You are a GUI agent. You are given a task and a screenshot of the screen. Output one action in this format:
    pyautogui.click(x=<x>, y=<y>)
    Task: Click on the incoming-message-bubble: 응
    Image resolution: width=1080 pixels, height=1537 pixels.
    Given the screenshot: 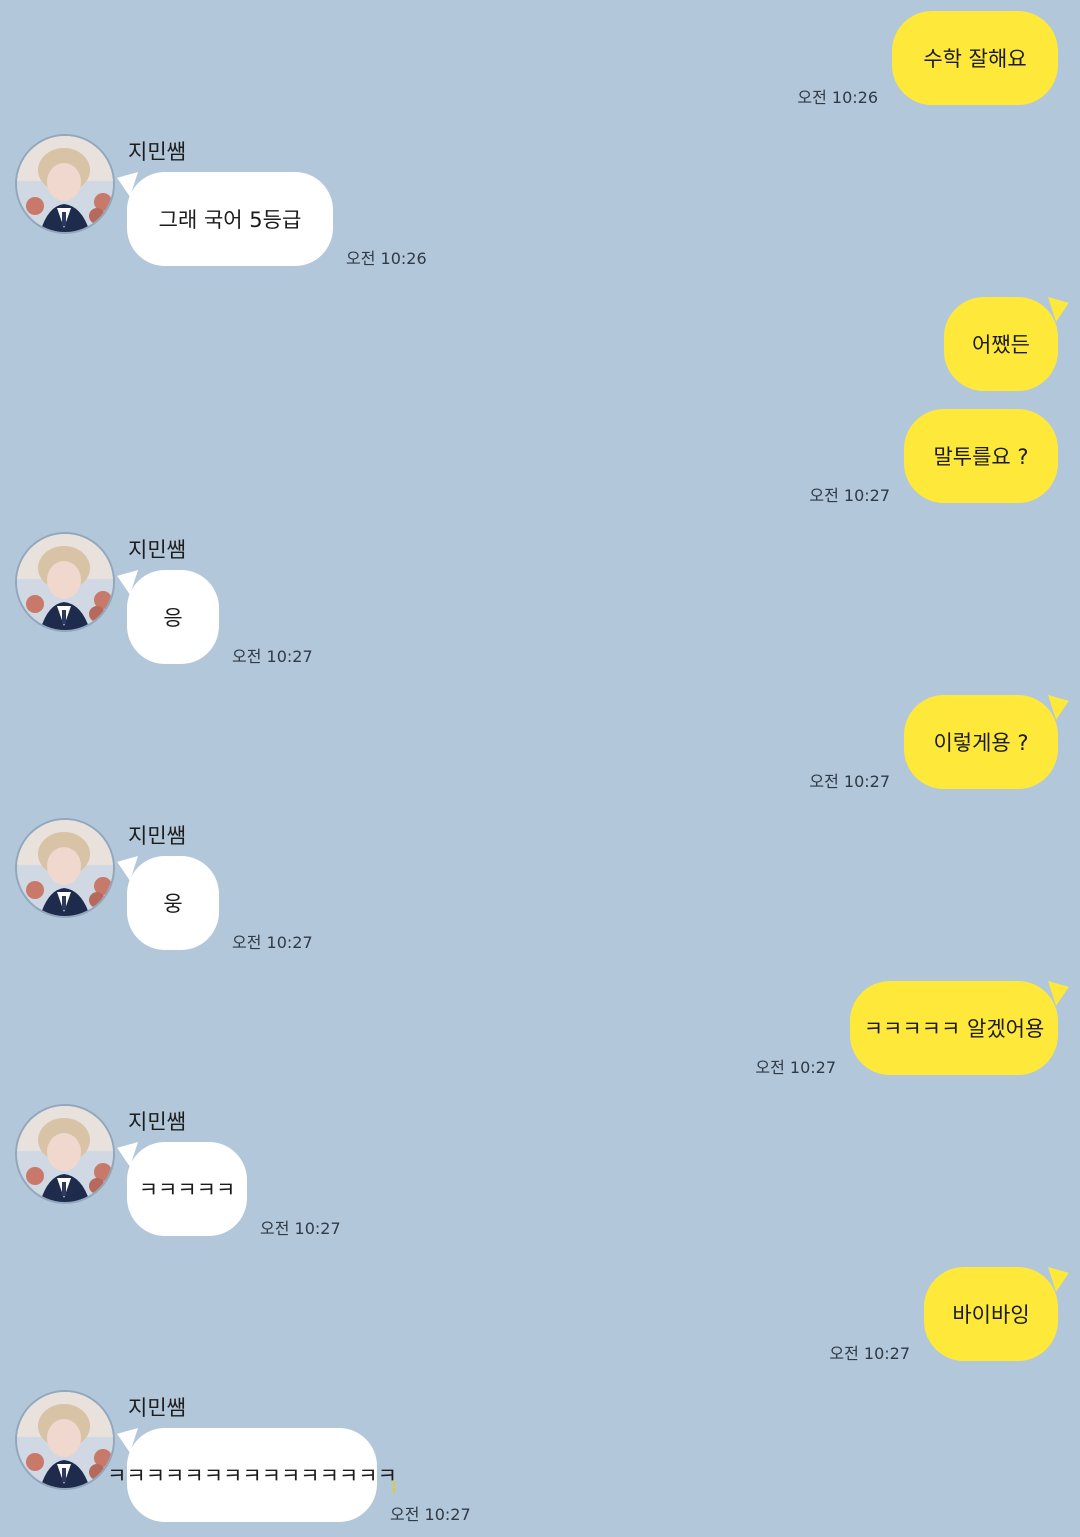 What is the action you would take?
    pyautogui.click(x=173, y=617)
    